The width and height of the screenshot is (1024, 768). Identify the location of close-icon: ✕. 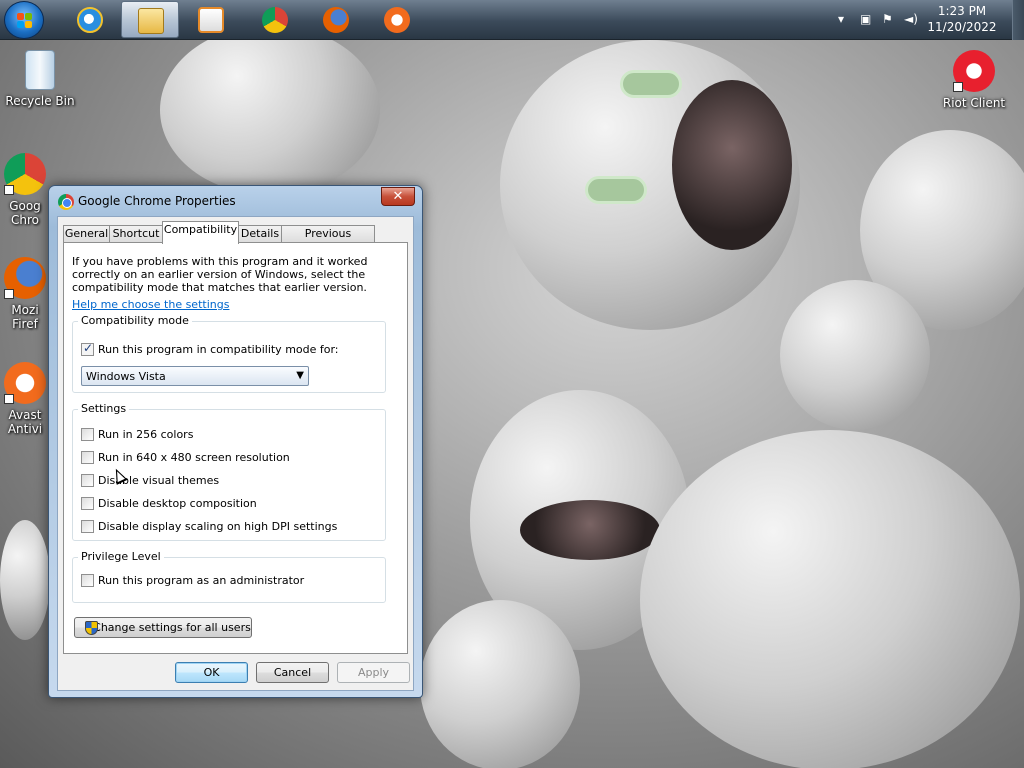
(398, 196).